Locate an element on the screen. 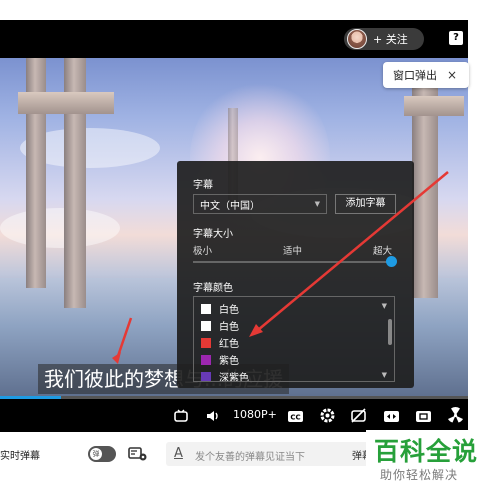 The width and height of the screenshot is (500, 493). color-list-scrollbar is located at coordinates (390, 332).